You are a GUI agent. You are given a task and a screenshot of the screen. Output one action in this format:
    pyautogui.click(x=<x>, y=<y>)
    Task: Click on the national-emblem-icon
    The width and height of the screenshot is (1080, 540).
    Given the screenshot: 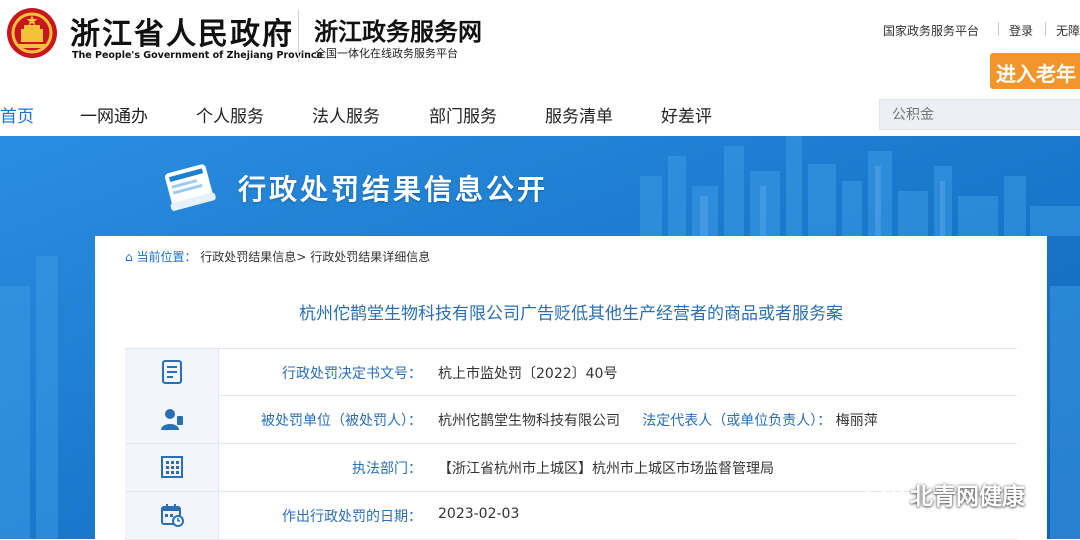 What is the action you would take?
    pyautogui.click(x=32, y=33)
    